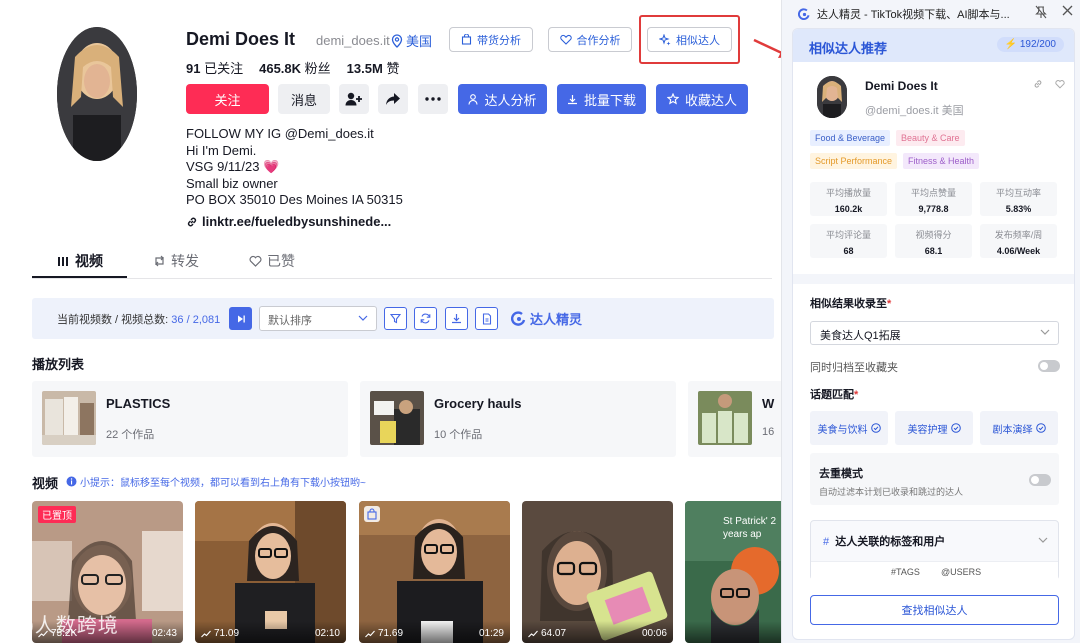 Image resolution: width=1080 pixels, height=643 pixels. I want to click on archive-toggle, so click(1049, 366).